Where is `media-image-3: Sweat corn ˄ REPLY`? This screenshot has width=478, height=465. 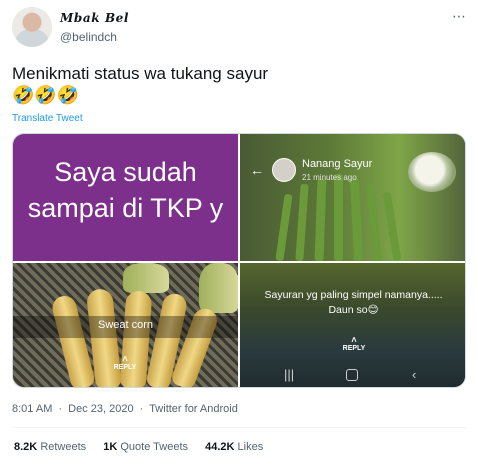 media-image-3: Sweat corn ˄ REPLY is located at coordinates (125, 325).